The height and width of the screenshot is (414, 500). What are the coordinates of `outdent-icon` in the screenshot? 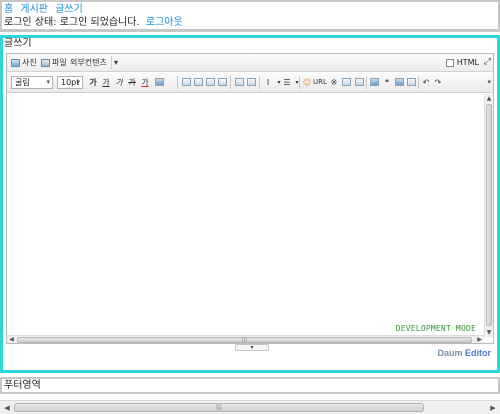 It's located at (251, 82).